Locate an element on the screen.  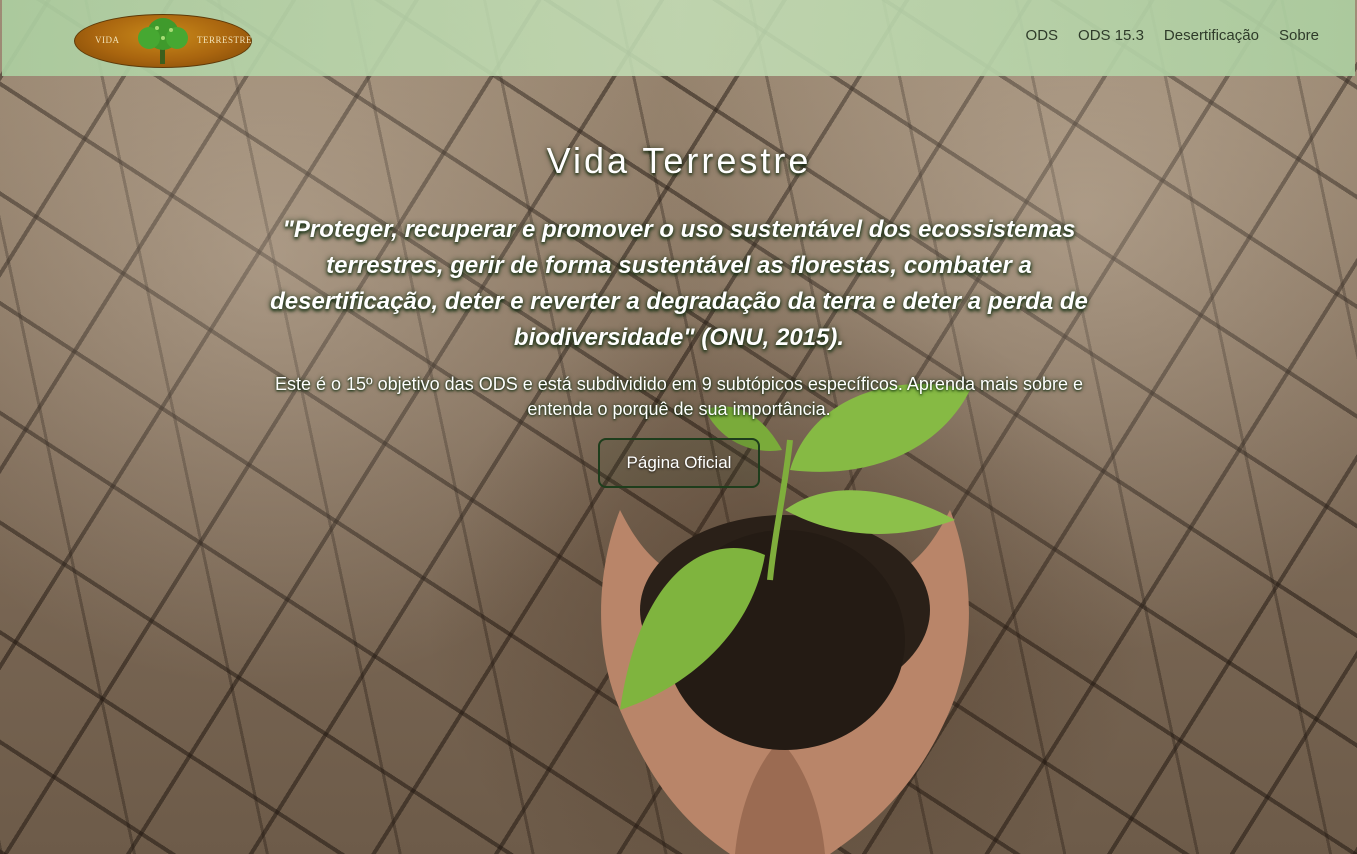
tree-icon is located at coordinates (163, 41).